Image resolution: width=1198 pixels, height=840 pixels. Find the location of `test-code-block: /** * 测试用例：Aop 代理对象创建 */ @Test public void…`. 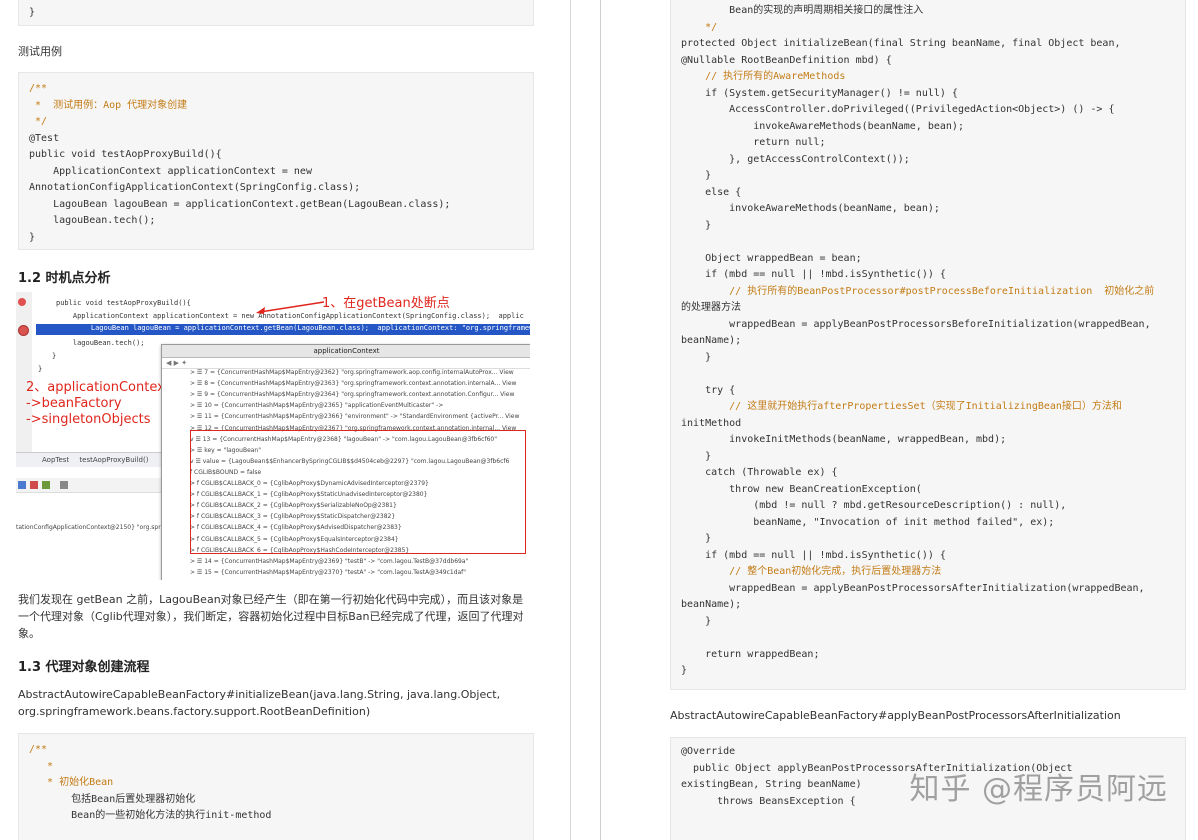

test-code-block: /** * 测试用例：Aop 代理对象创建 */ @Test public void… is located at coordinates (276, 161).